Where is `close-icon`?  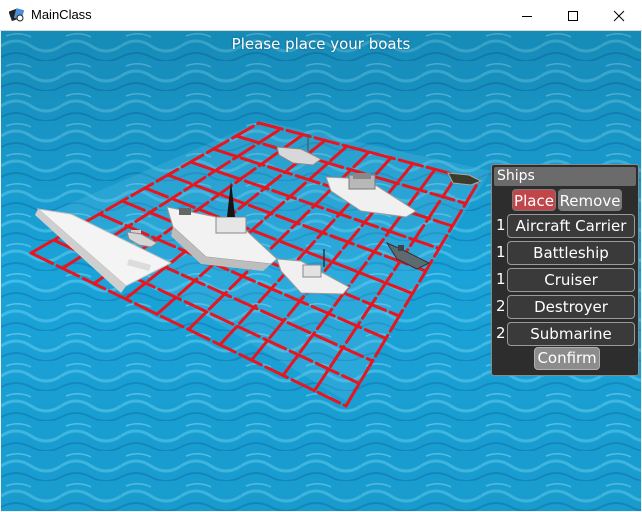 close-icon is located at coordinates (619, 15).